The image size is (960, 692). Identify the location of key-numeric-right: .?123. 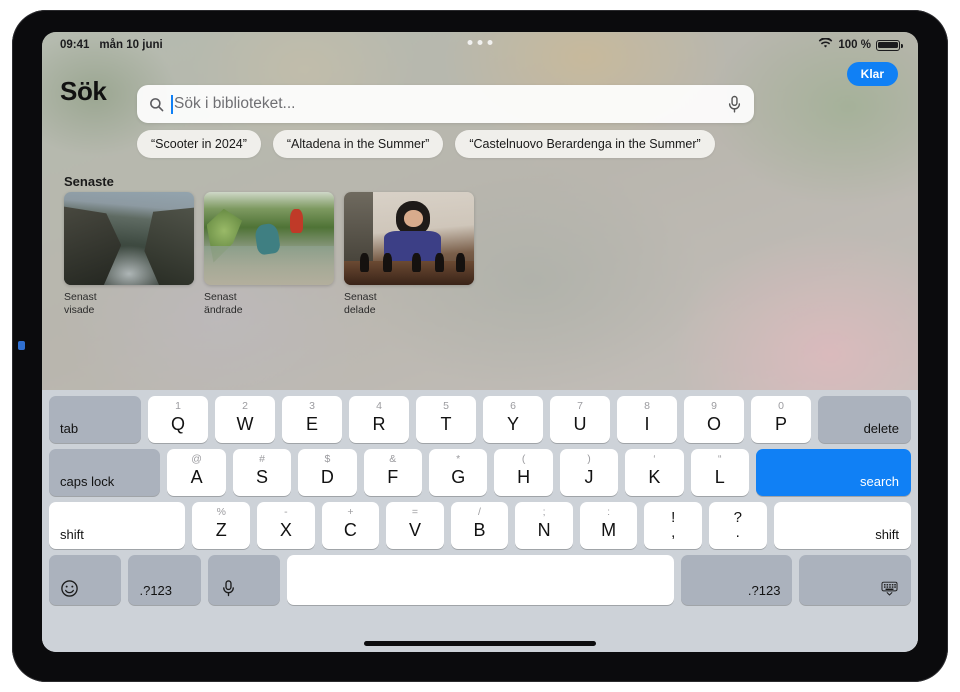
(736, 580).